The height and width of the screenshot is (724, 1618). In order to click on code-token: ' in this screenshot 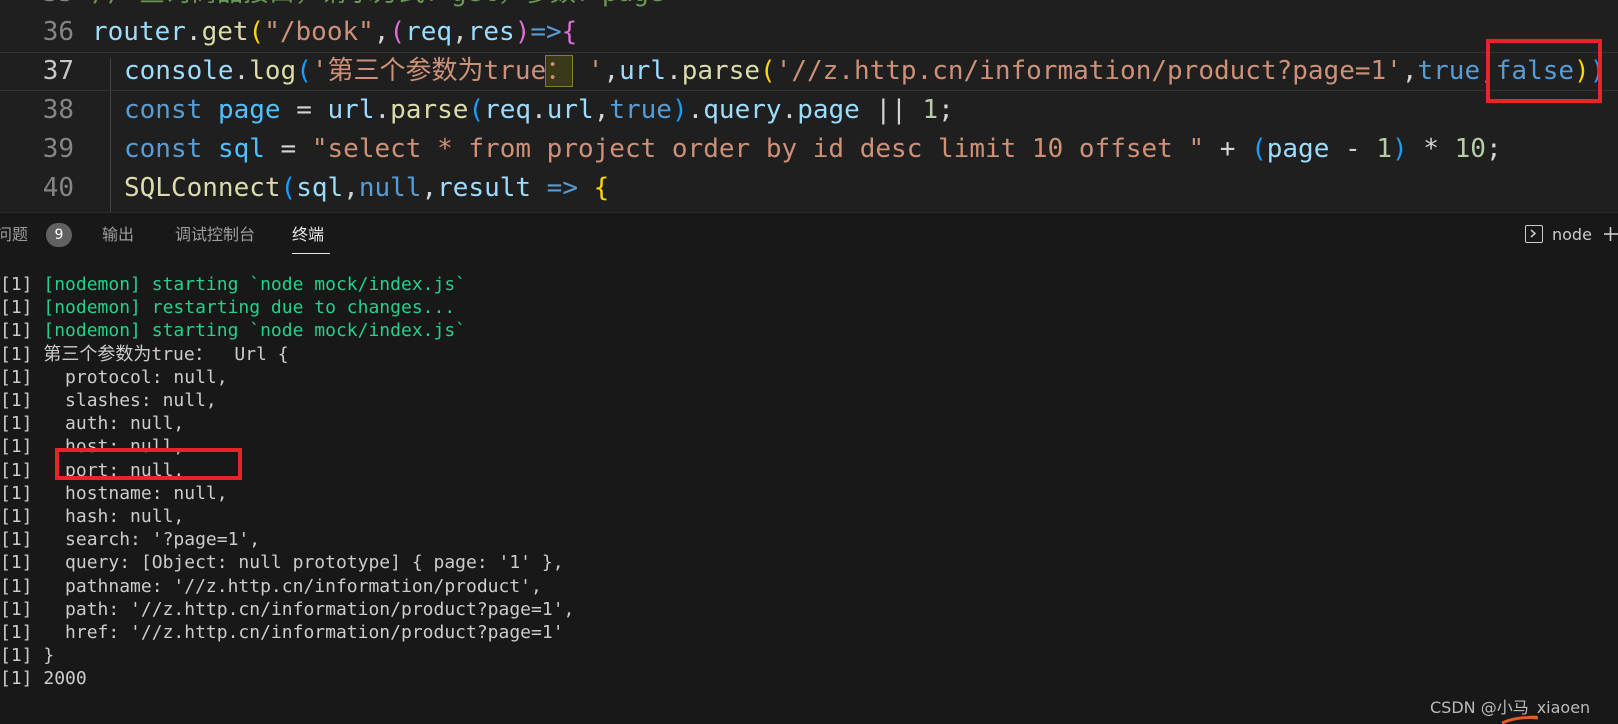, I will do `click(588, 71)`.